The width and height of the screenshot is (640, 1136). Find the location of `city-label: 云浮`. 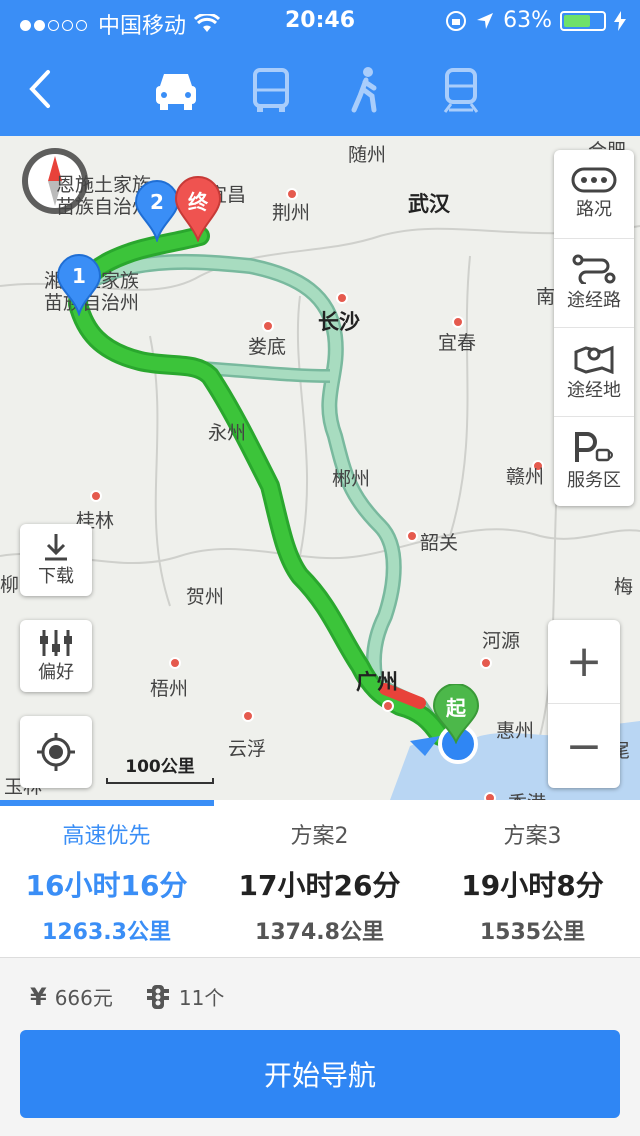

city-label: 云浮 is located at coordinates (247, 749).